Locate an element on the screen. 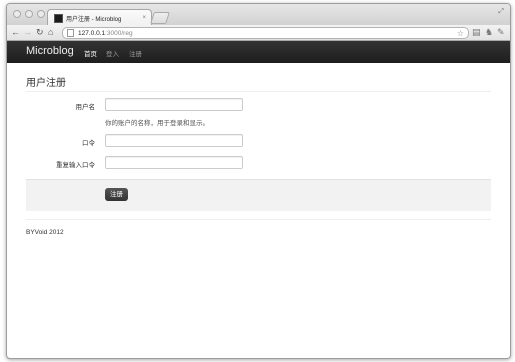  home-icon: ⌂ is located at coordinates (50, 32).